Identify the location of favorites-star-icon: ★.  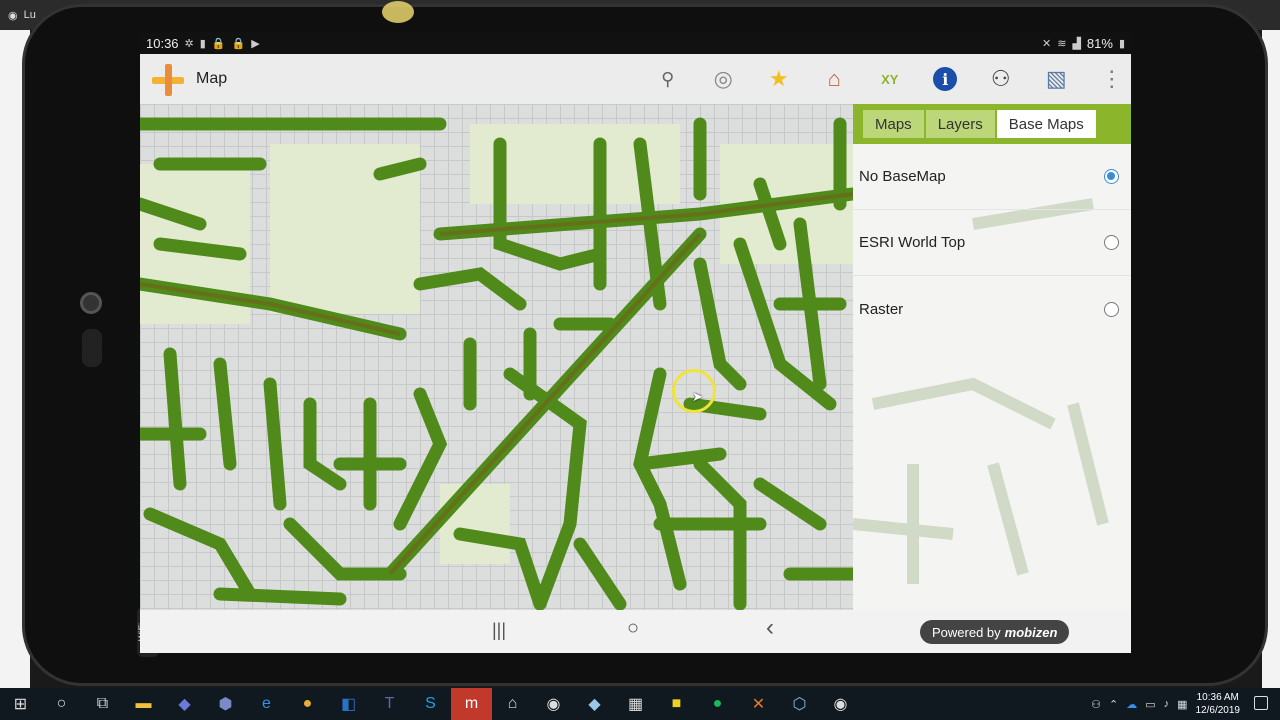
(779, 79).